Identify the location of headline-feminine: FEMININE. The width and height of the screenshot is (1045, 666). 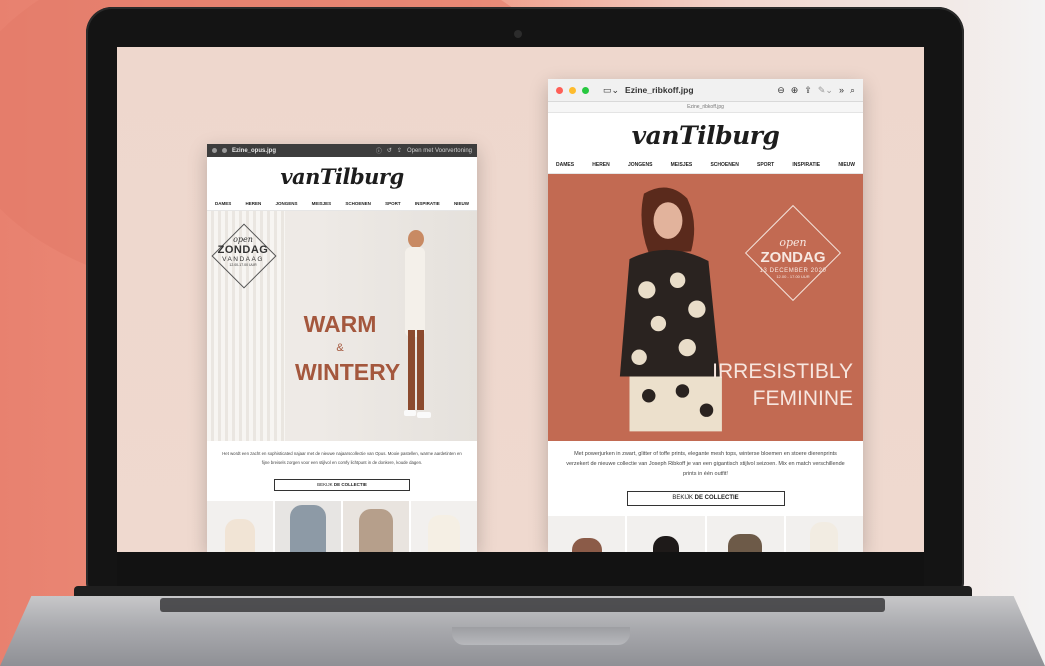
(802, 398).